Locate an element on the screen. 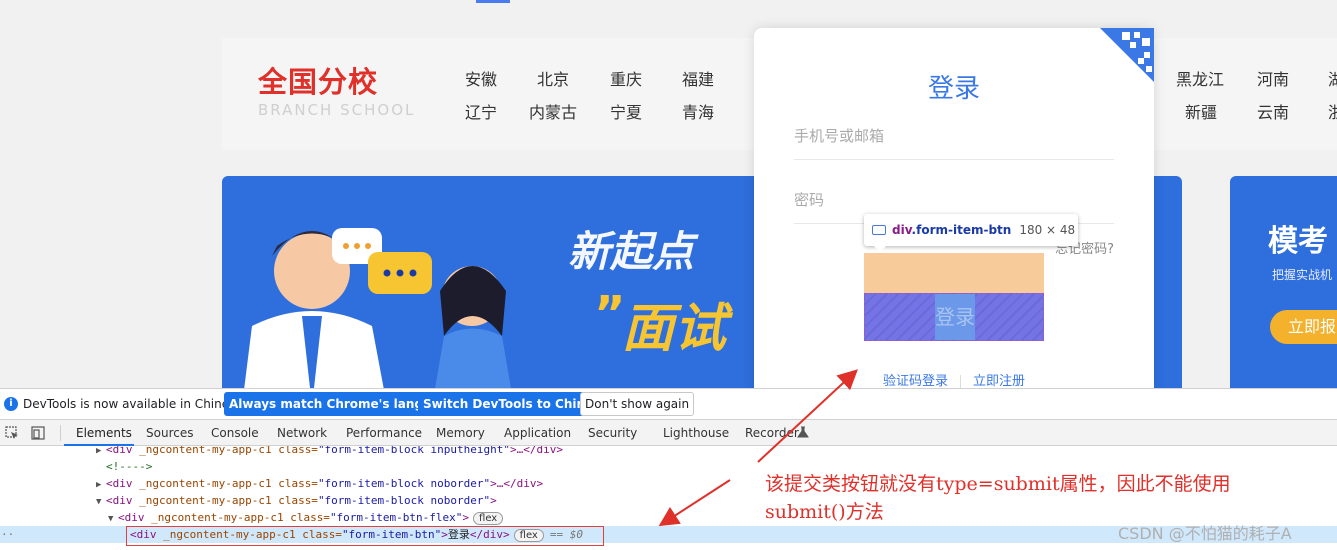  login-title: 登录 is located at coordinates (953, 89).